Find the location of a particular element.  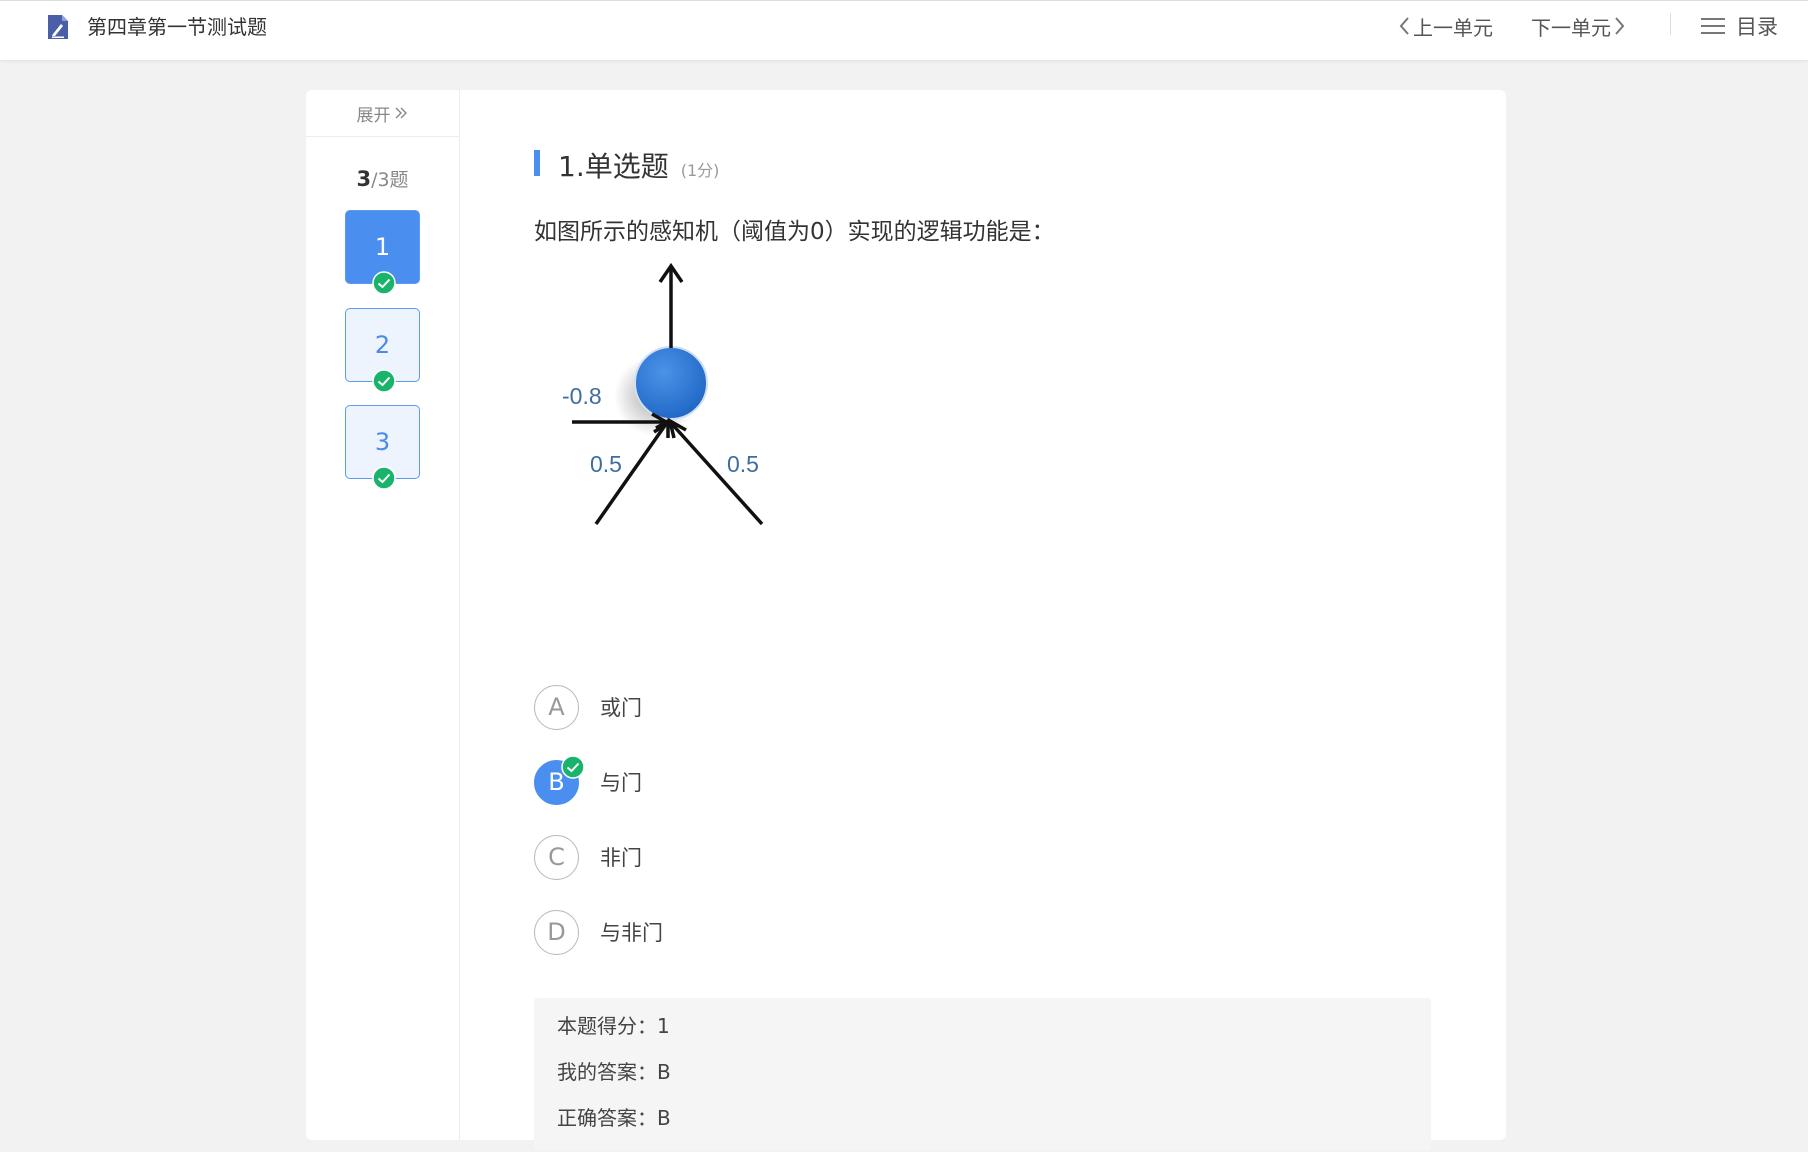

expand-label: 展开 is located at coordinates (373, 115).